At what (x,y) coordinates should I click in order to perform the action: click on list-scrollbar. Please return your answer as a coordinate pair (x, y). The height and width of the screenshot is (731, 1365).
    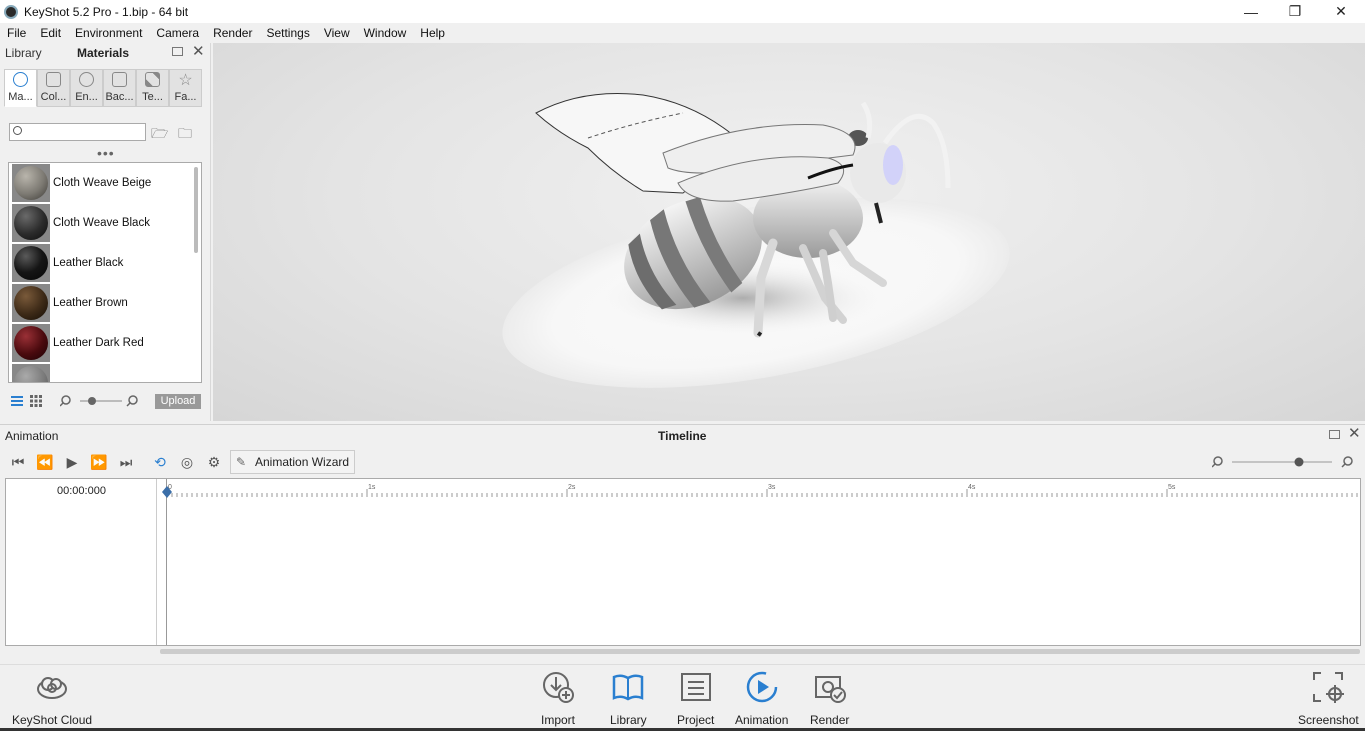
    Looking at the image, I should click on (196, 210).